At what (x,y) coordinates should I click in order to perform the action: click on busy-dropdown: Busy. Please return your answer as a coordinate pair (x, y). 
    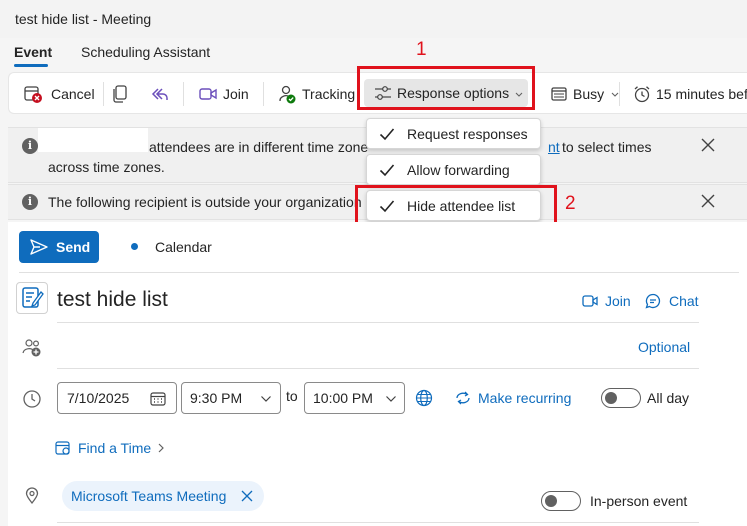
    Looking at the image, I should click on (585, 94).